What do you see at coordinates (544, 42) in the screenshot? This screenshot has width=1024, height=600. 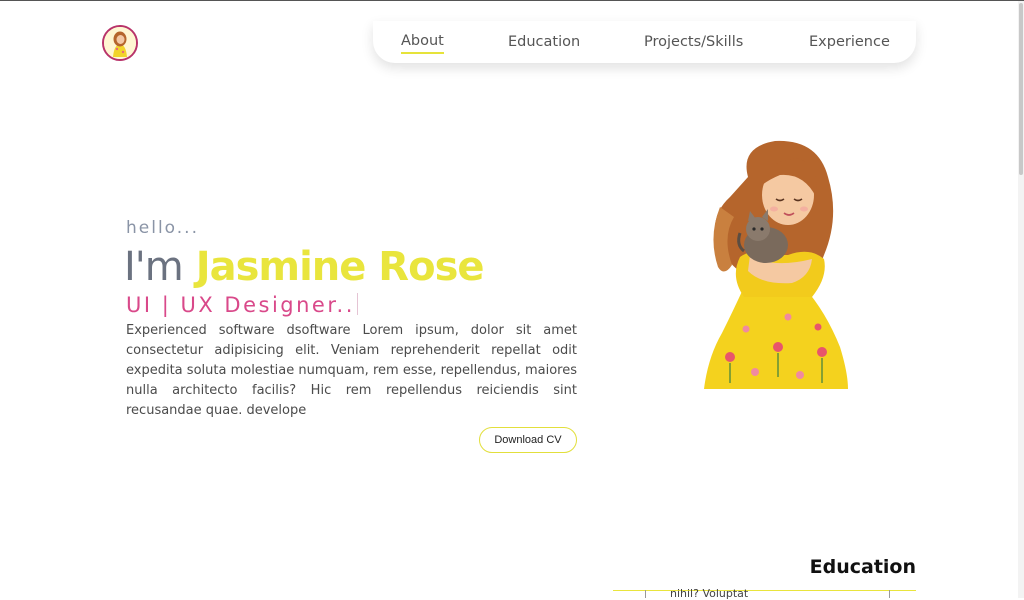 I see `nav-item-education: Education` at bounding box center [544, 42].